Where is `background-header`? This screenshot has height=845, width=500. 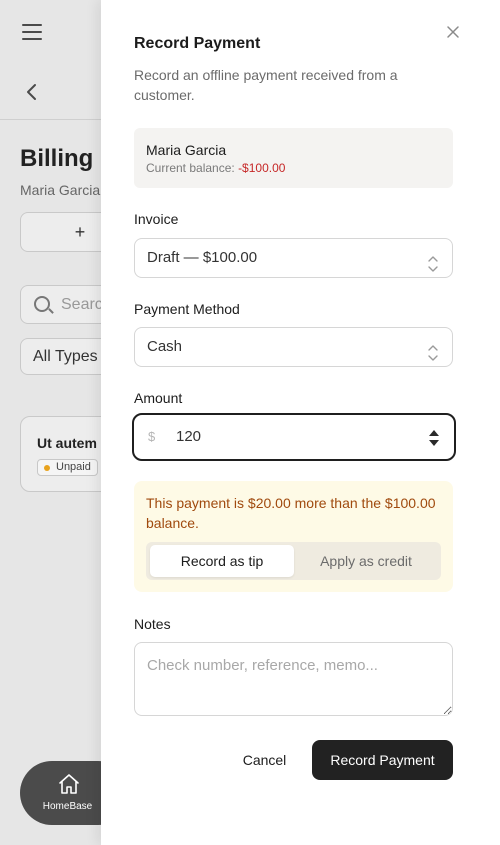 background-header is located at coordinates (55, 60).